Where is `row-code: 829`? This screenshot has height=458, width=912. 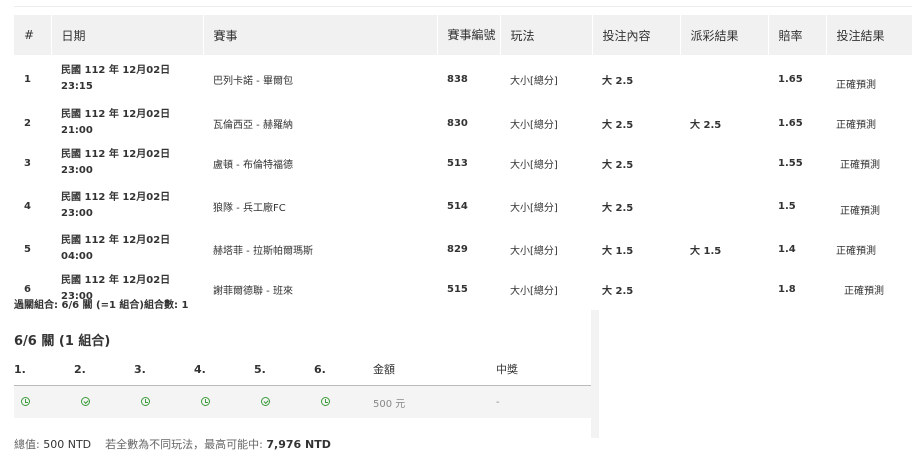 row-code: 829 is located at coordinates (457, 249).